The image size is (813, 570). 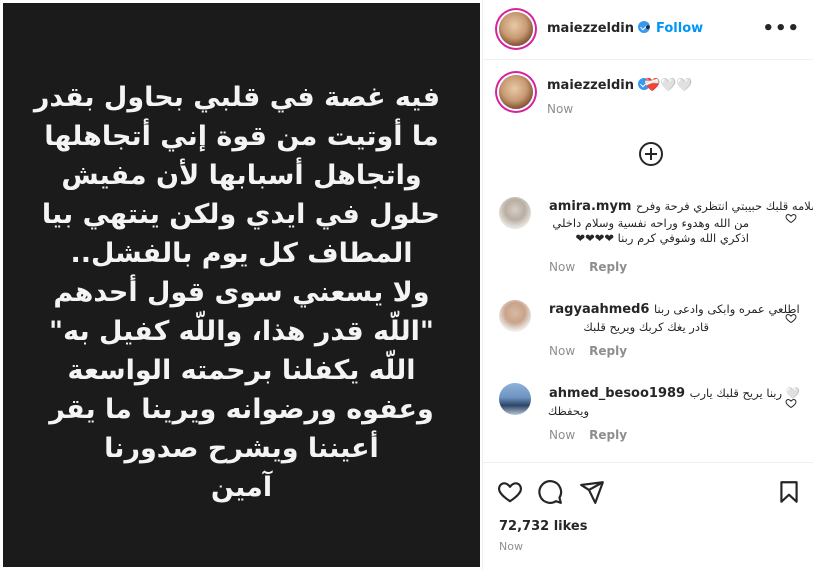 What do you see at coordinates (241, 331) in the screenshot?
I see `post-text-line: "اللّه قدر هذا، واللّه كفيل به"` at bounding box center [241, 331].